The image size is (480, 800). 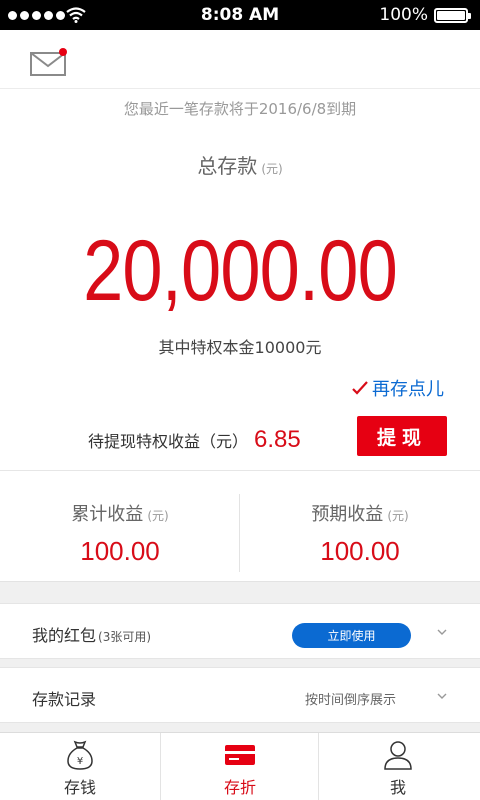 I want to click on red-packet-title: 我的红包 (3张可用), so click(x=91, y=634).